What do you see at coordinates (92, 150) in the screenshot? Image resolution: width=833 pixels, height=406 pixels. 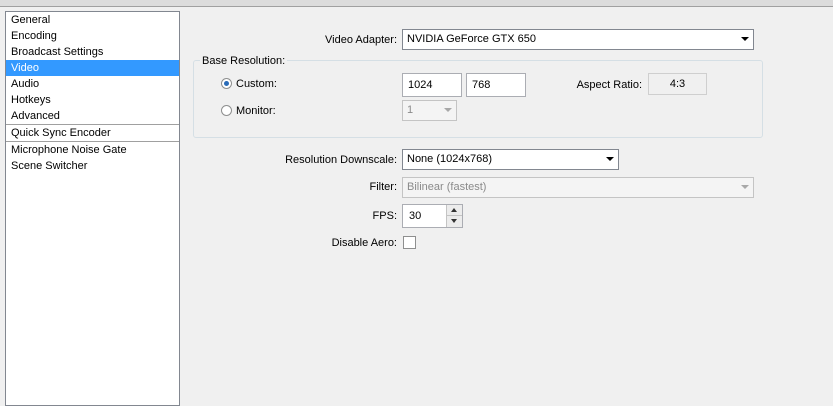 I see `sidebar-item-microphone-noise-gate: Microphone Noise Gate` at bounding box center [92, 150].